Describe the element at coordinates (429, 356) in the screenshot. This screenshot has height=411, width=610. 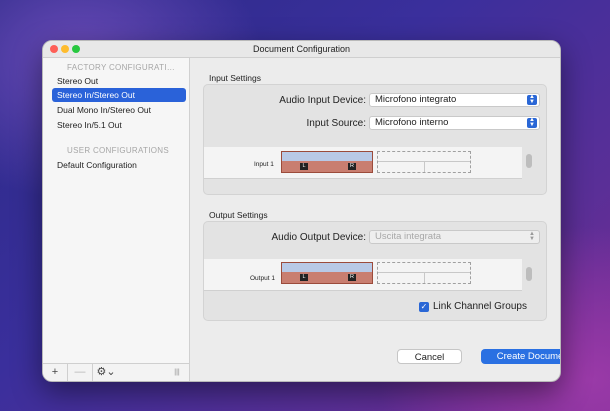
I see `cancel-button: Cancel` at that location.